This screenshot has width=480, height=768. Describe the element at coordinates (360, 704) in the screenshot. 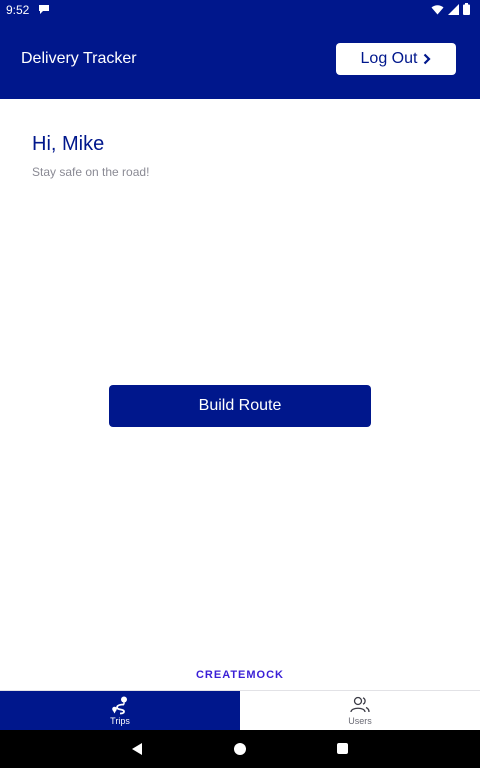

I see `users-icon` at that location.